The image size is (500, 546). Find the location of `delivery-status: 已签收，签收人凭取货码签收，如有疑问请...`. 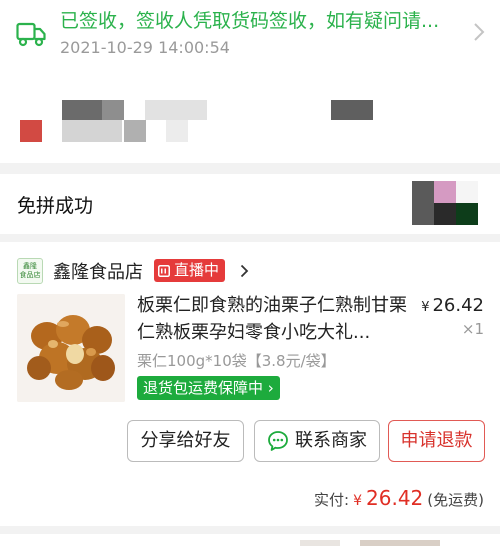

delivery-status: 已签收，签收人凭取货码签收，如有疑问请... is located at coordinates (250, 21).